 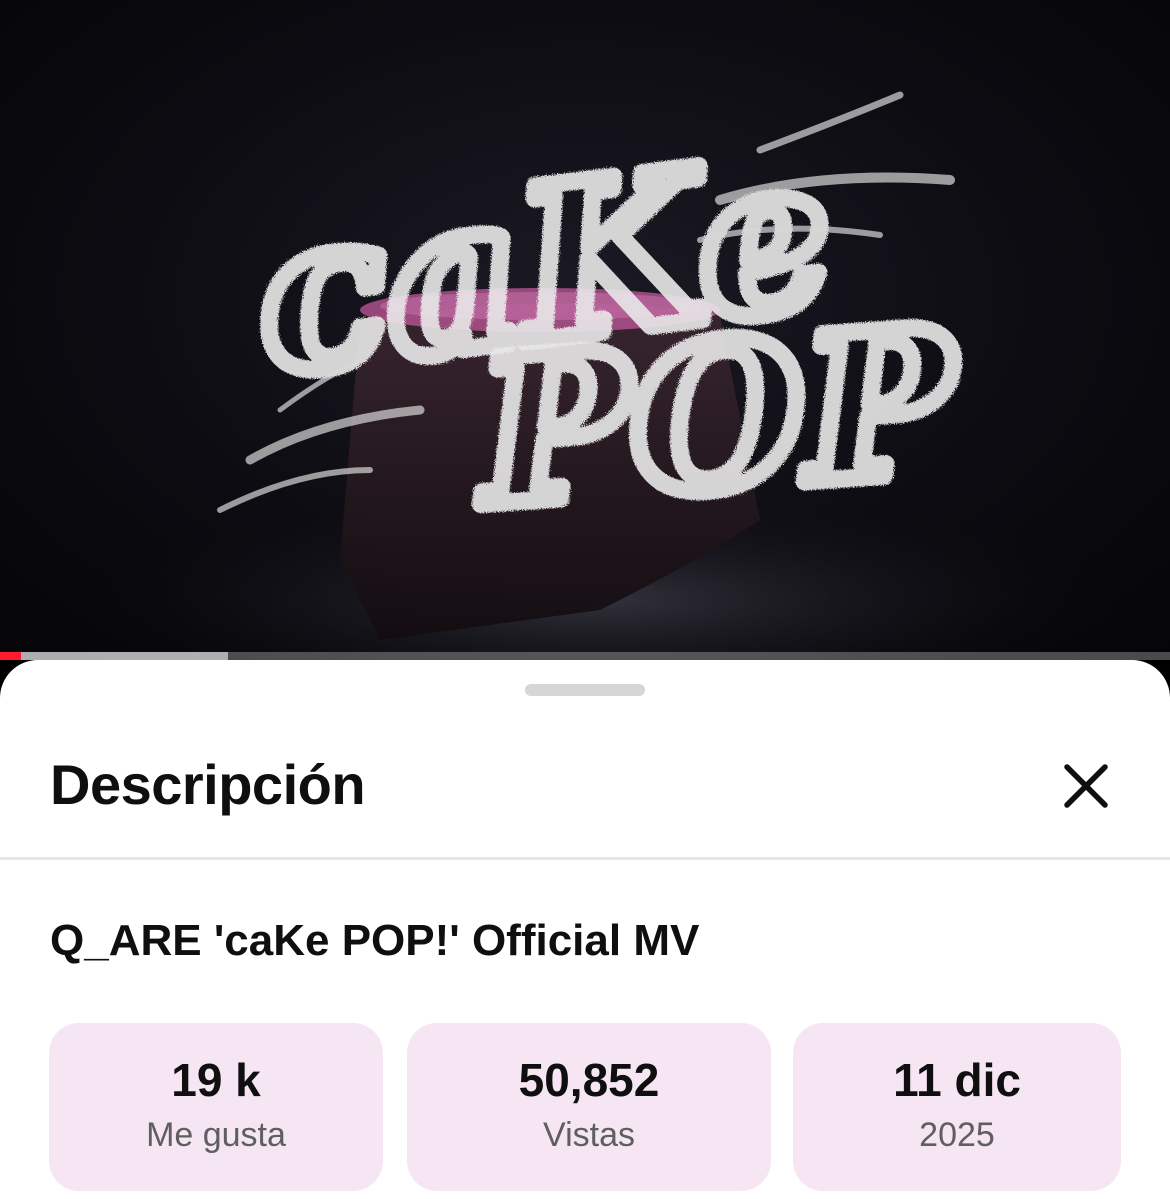 What do you see at coordinates (585, 690) in the screenshot?
I see `sheet-drag-handle` at bounding box center [585, 690].